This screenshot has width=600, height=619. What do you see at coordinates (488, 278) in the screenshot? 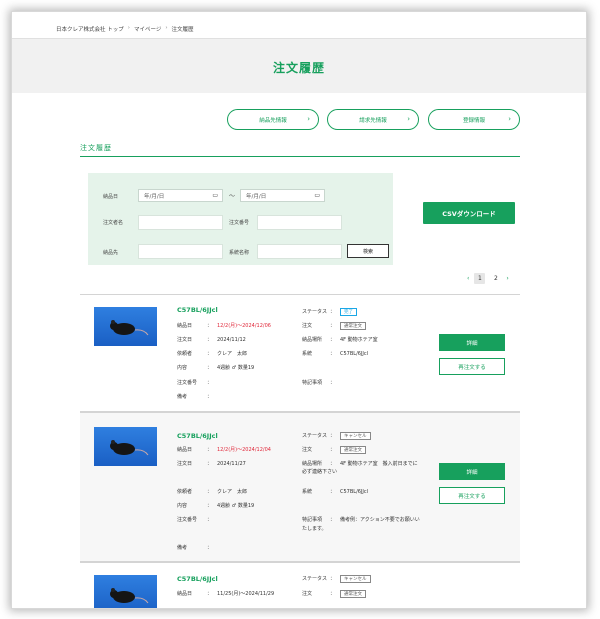
I see `pagination: ‹ 1 2 ›` at bounding box center [488, 278].